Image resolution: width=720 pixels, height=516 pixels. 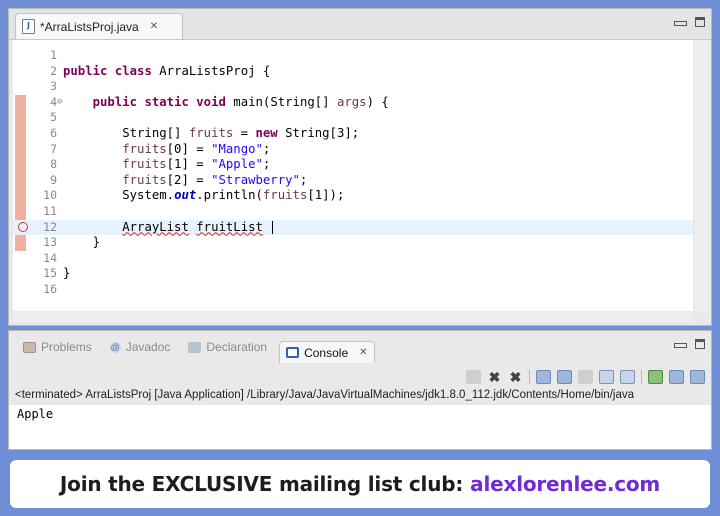 I want to click on line-number: 12, so click(x=50, y=226).